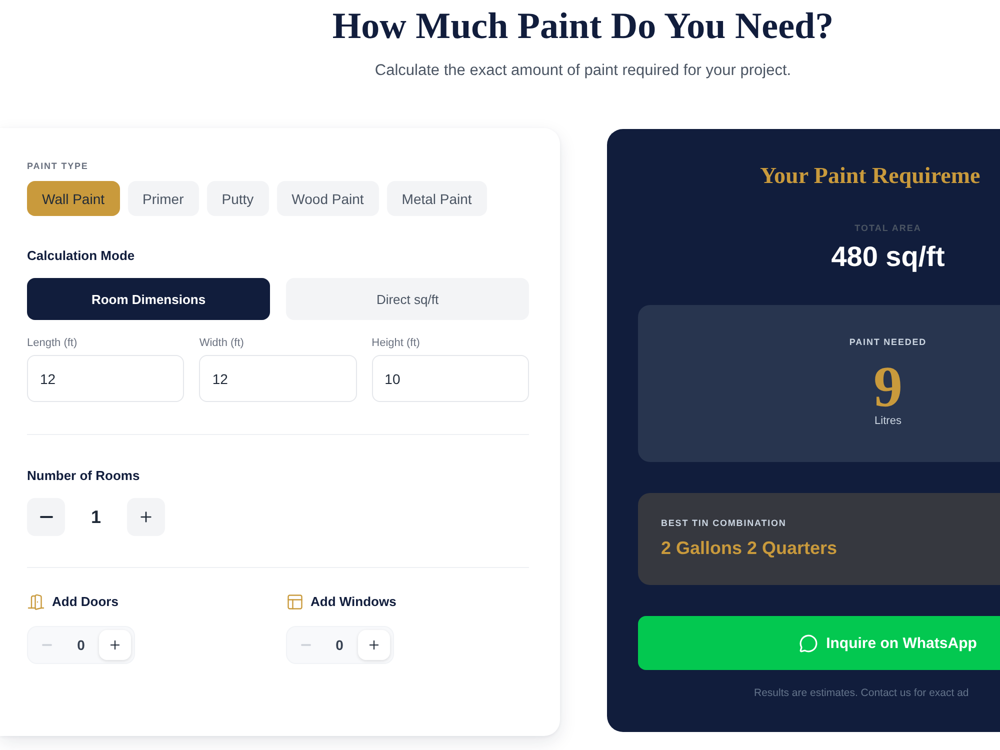 The height and width of the screenshot is (750, 1000). Describe the element at coordinates (723, 523) in the screenshot. I see `tin-combination-label: BEST TIN COMBINATION` at that location.